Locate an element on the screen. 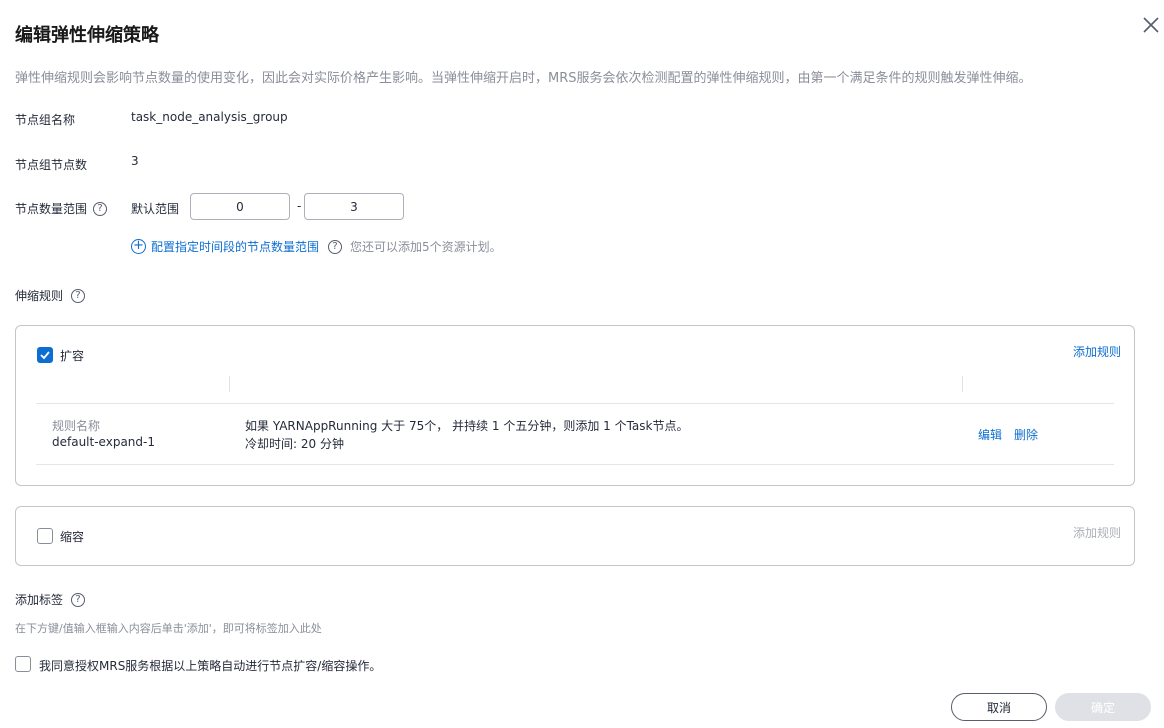 The width and height of the screenshot is (1164, 728). shrink-checkbox is located at coordinates (45, 536).